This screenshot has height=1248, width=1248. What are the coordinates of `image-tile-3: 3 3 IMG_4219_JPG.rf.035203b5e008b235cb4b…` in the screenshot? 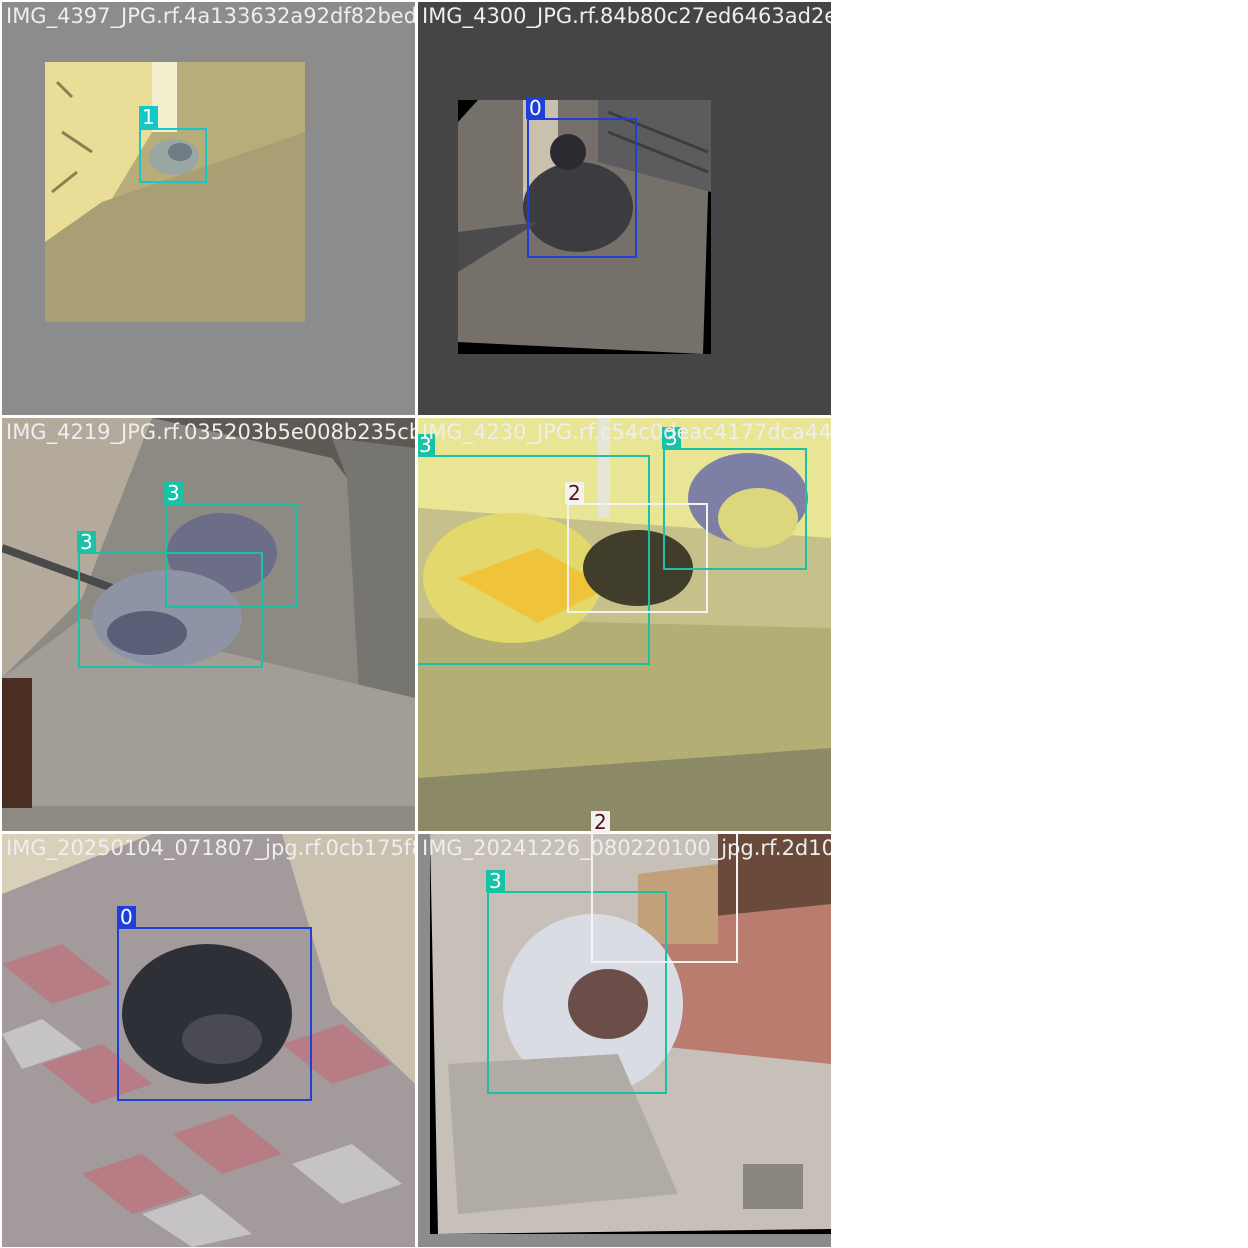 It's located at (208, 624).